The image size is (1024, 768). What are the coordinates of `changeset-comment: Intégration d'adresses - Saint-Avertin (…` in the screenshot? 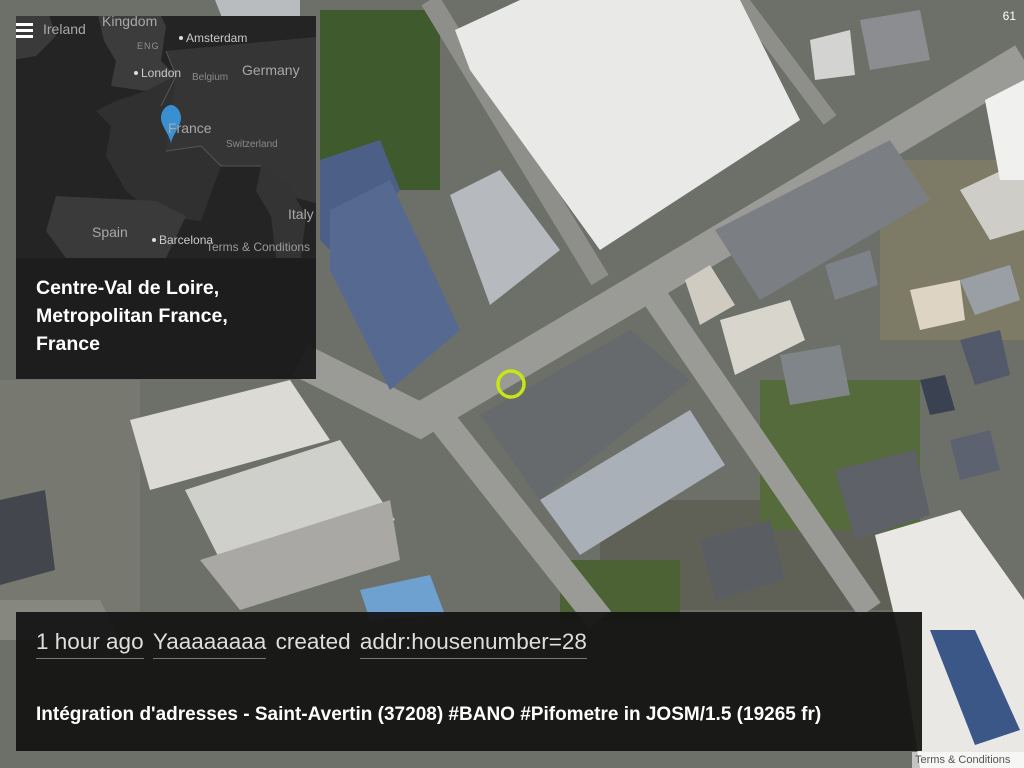 It's located at (429, 714).